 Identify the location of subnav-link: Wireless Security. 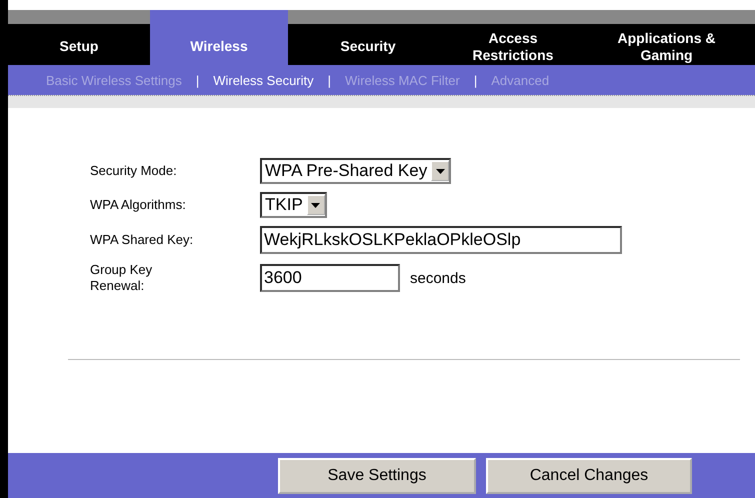
(263, 80).